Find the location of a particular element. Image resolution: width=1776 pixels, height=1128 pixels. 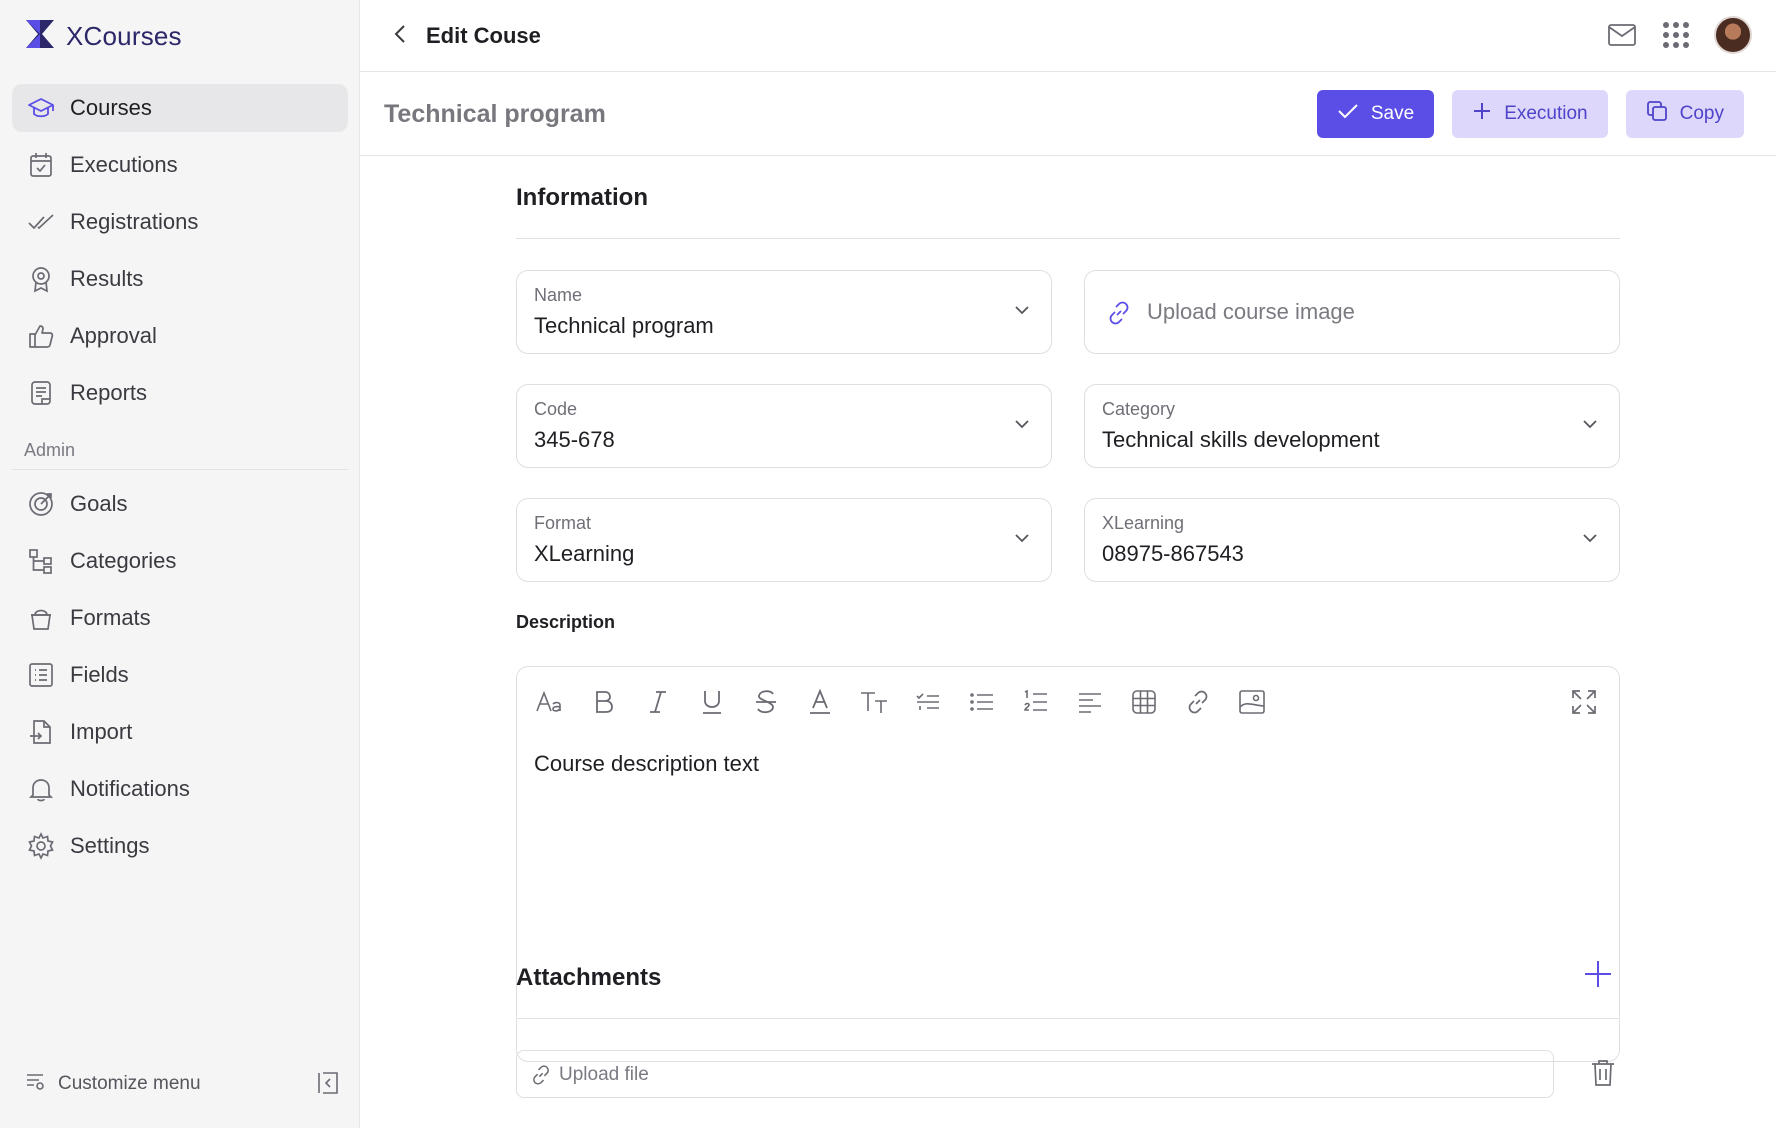

copy-button: Copy is located at coordinates (1684, 114).